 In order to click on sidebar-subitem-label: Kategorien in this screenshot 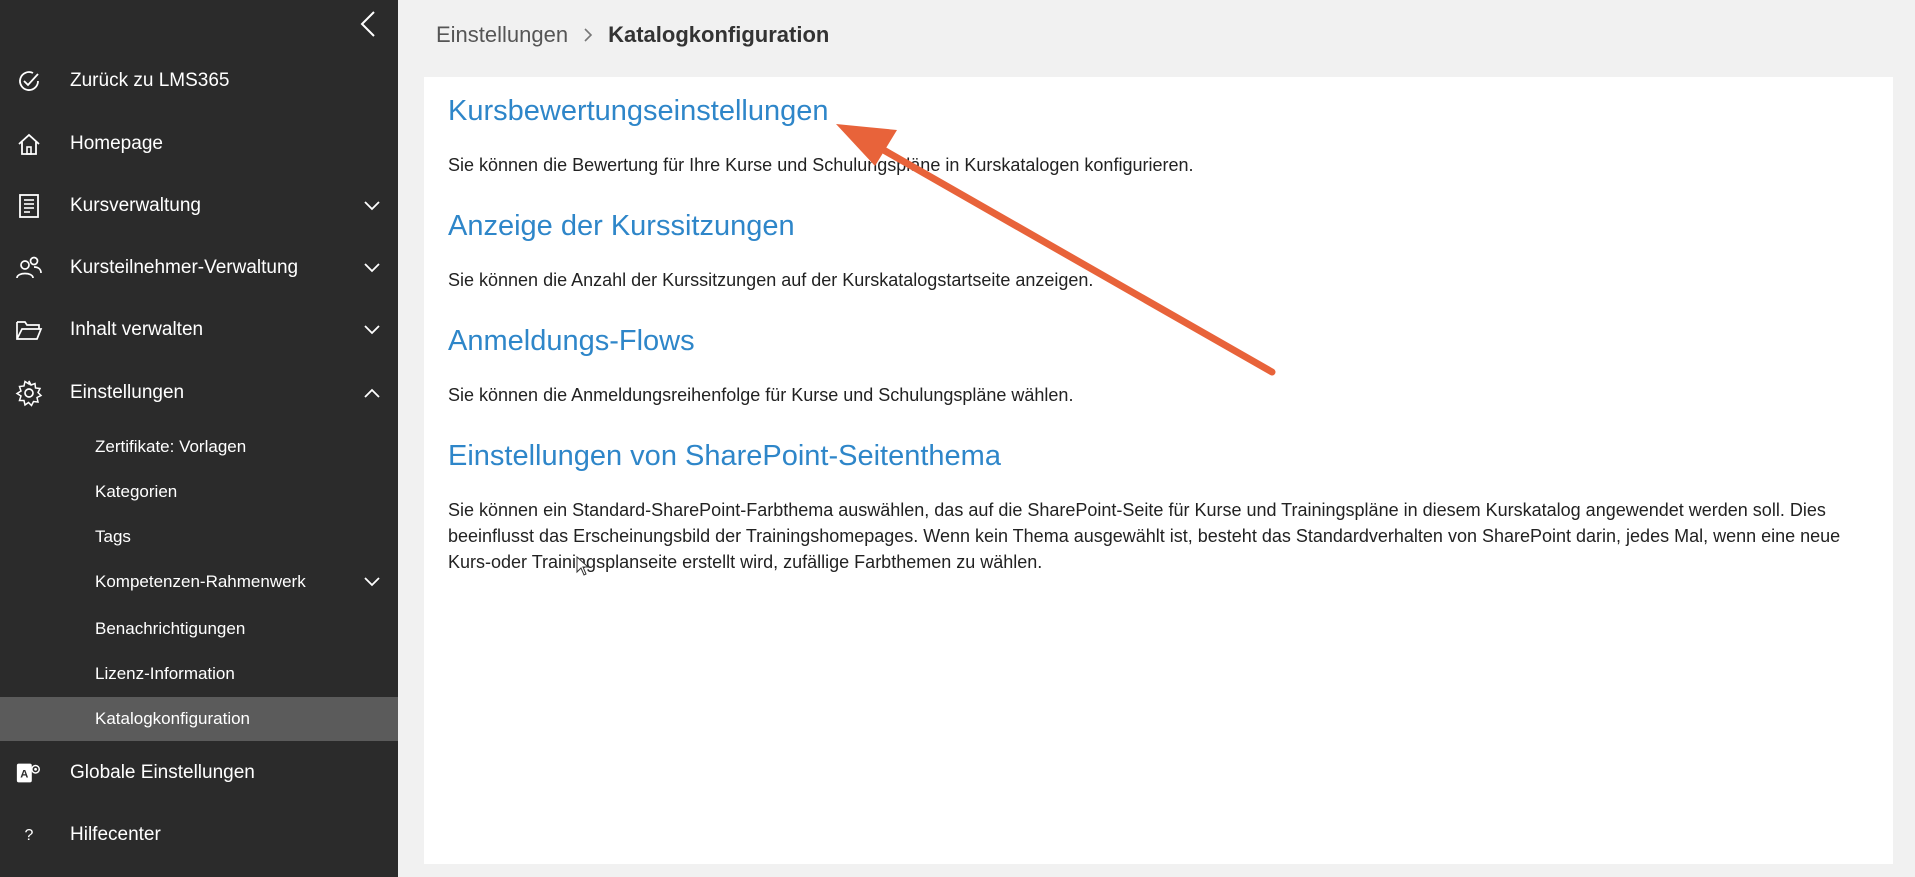, I will do `click(136, 491)`.